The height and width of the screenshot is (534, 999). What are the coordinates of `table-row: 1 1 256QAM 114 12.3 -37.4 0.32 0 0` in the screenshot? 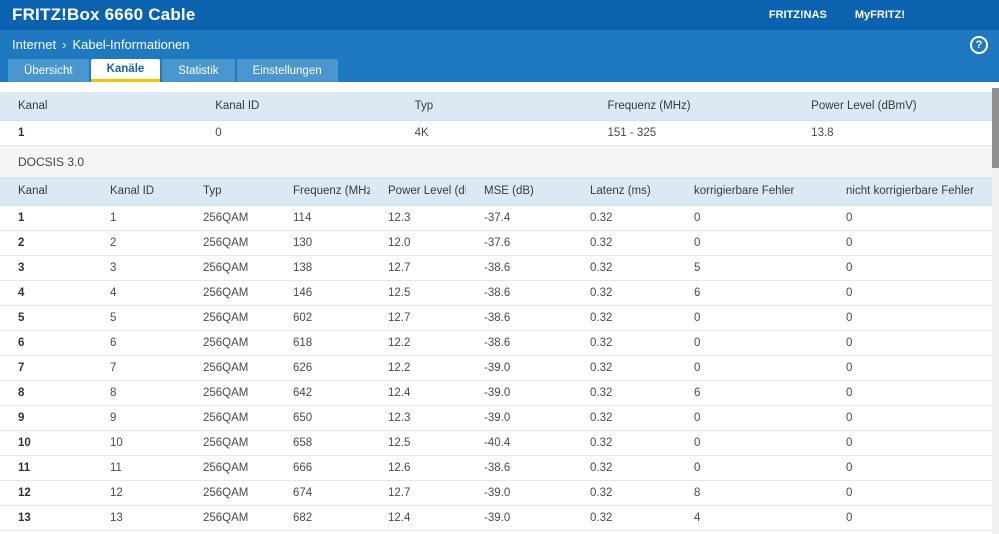 It's located at (499, 218).